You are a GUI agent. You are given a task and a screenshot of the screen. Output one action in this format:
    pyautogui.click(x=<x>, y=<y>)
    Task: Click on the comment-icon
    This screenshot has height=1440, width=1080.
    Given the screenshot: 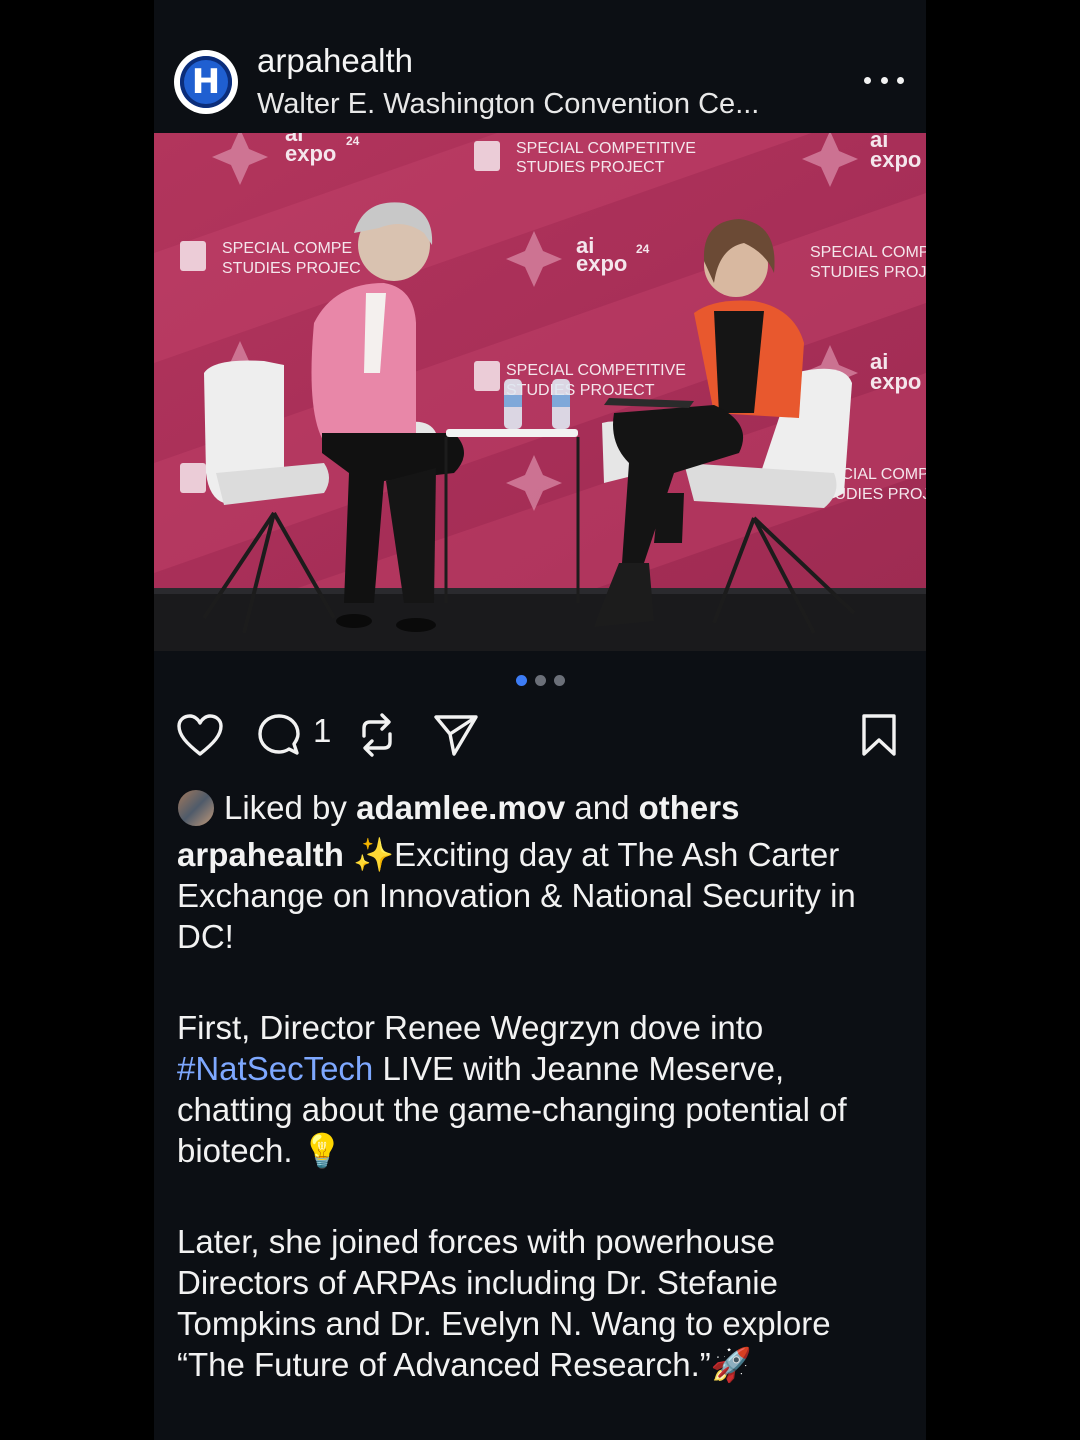 What is the action you would take?
    pyautogui.click(x=279, y=735)
    